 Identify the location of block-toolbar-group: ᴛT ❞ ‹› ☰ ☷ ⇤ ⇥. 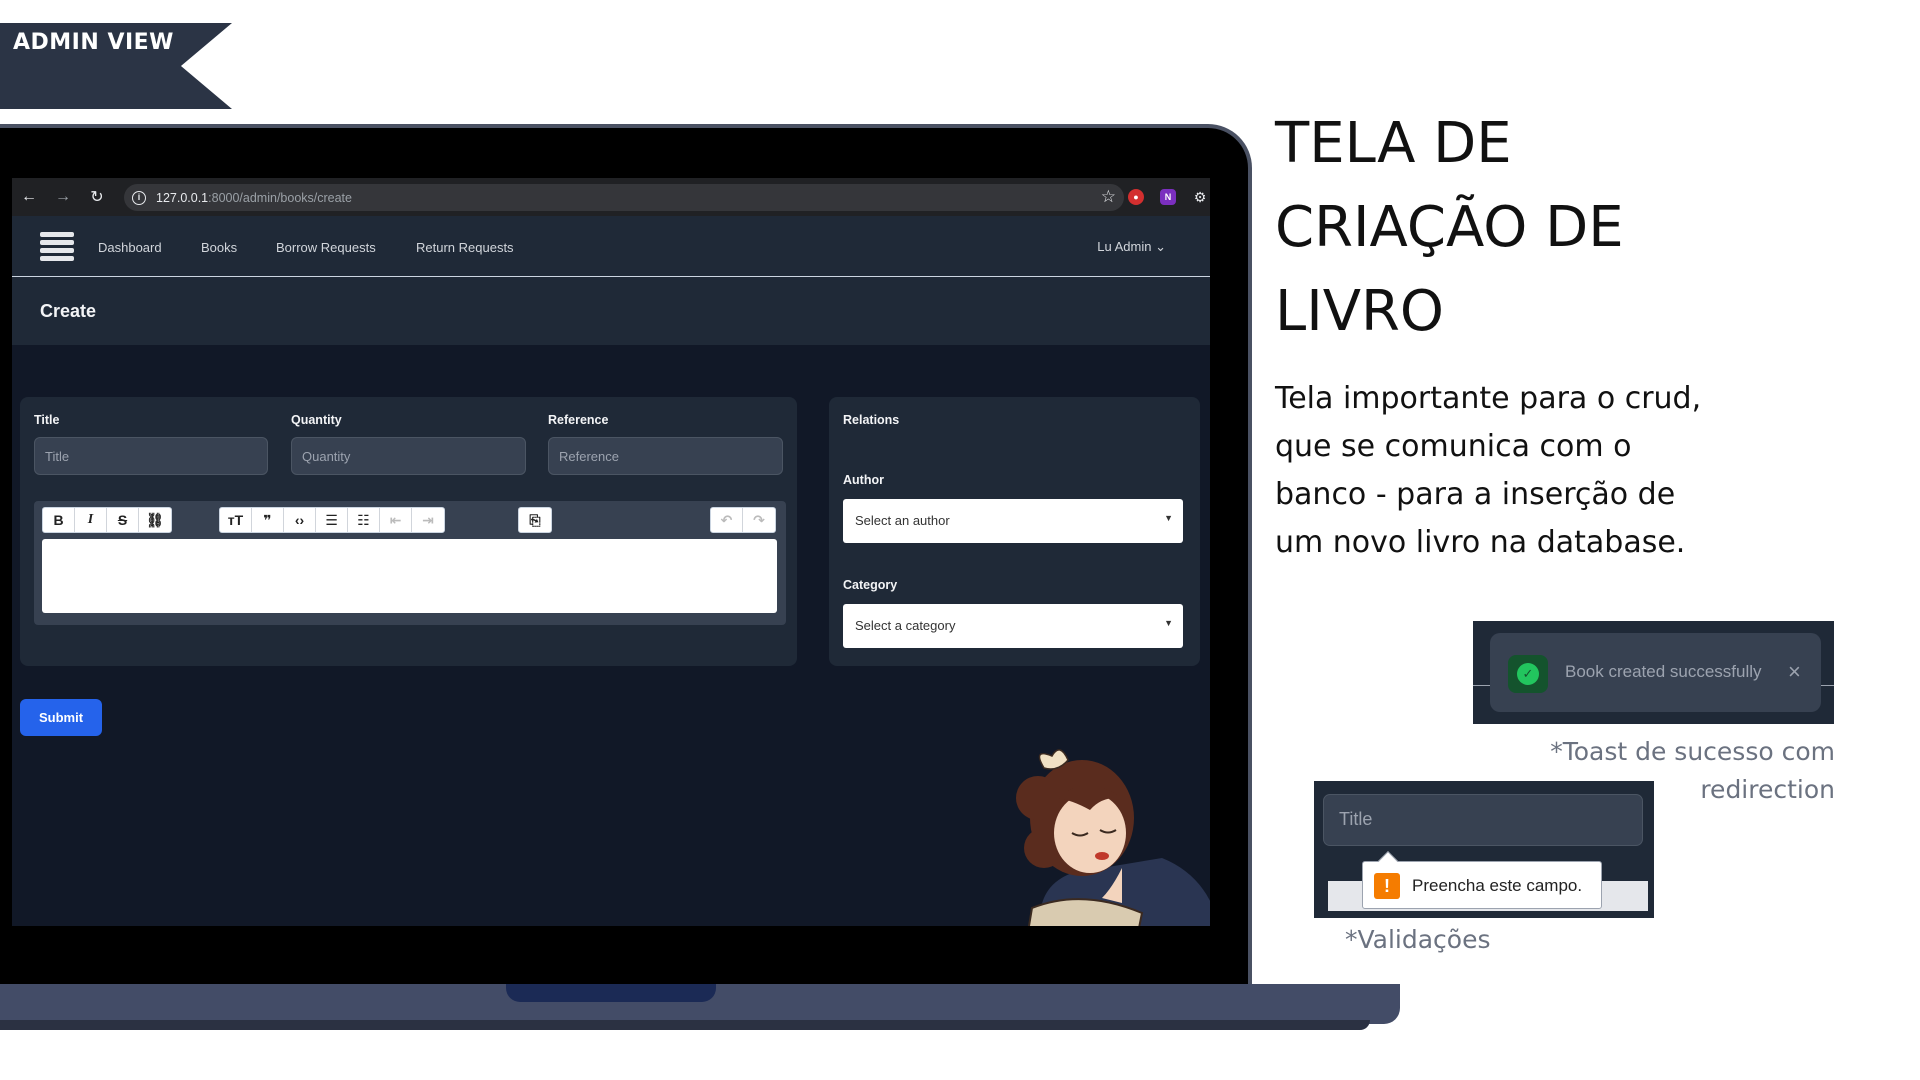
(332, 520).